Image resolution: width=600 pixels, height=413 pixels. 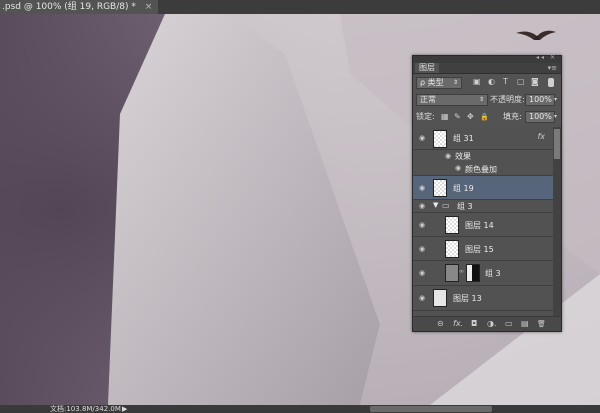 I want to click on new-layer-icon: ▤, so click(x=525, y=324).